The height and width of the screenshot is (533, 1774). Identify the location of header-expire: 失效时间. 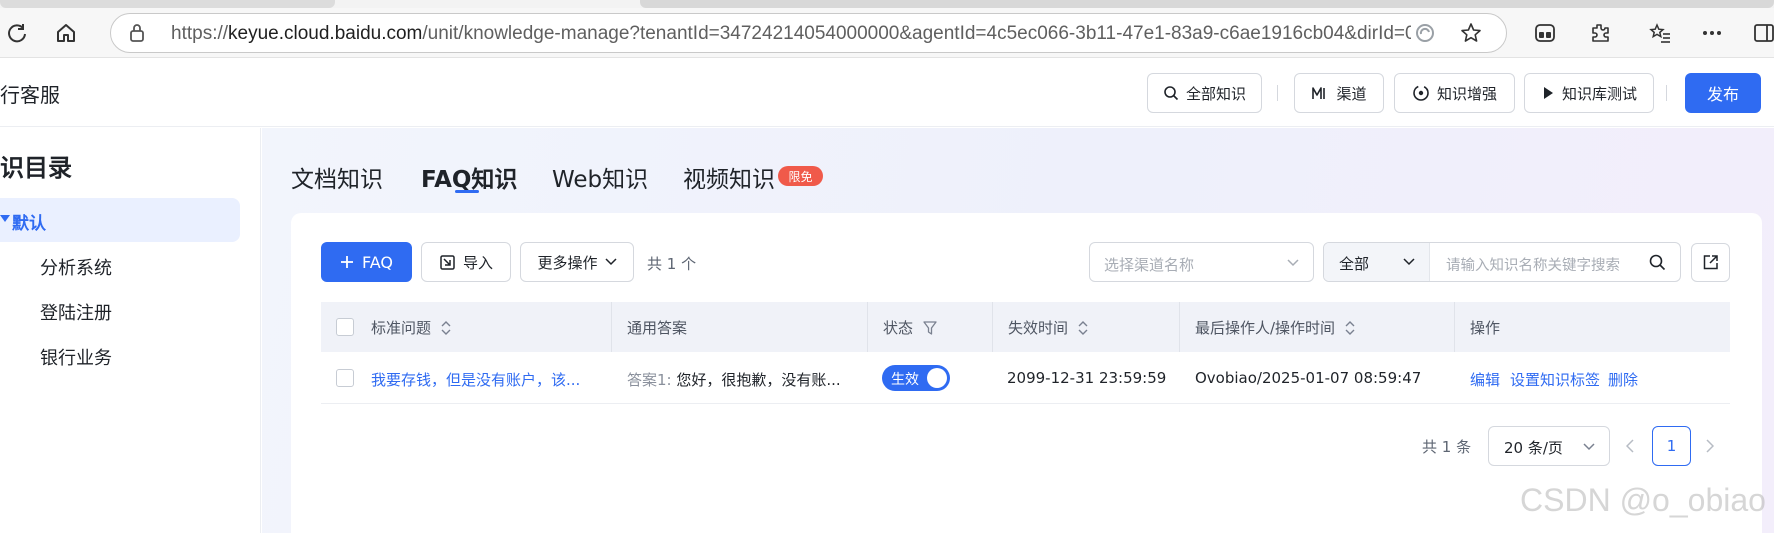
(1048, 327).